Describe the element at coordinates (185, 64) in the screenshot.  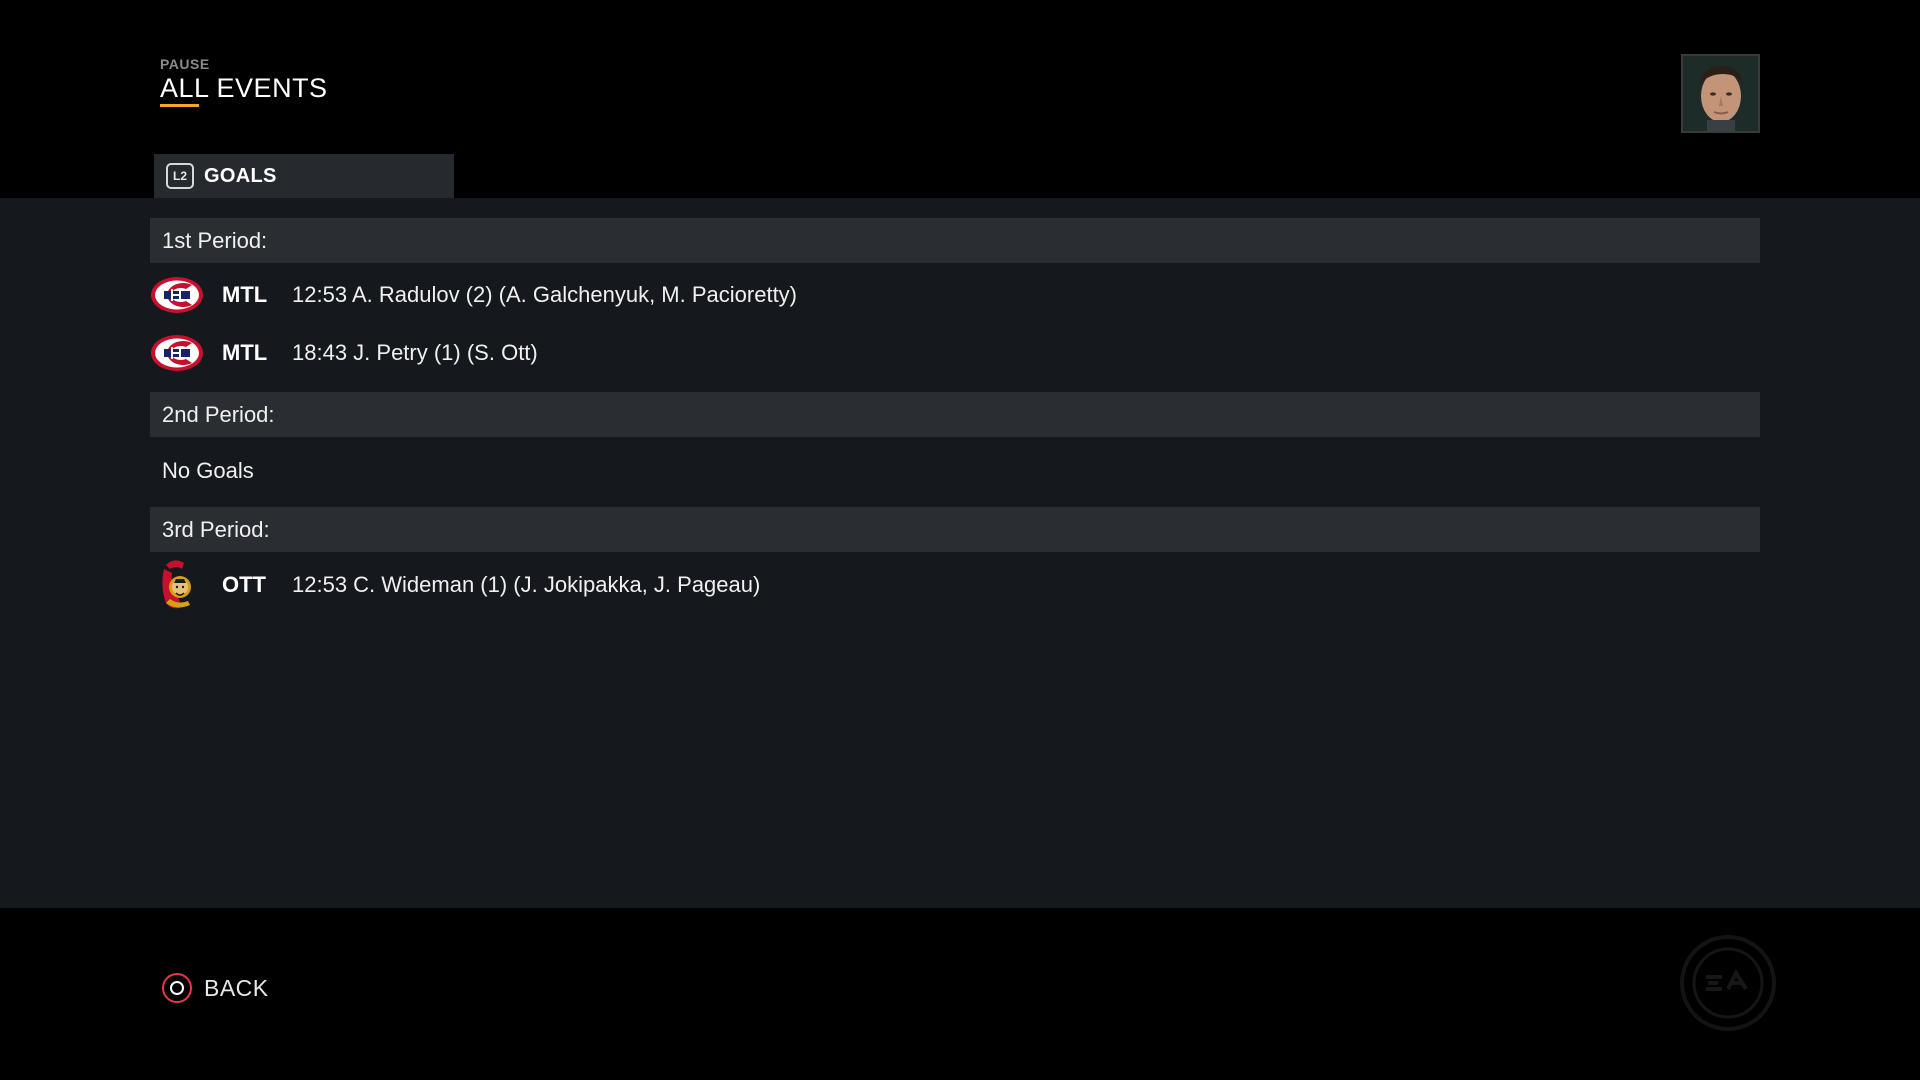
I see `menu-breadcrumb: PAUSE` at that location.